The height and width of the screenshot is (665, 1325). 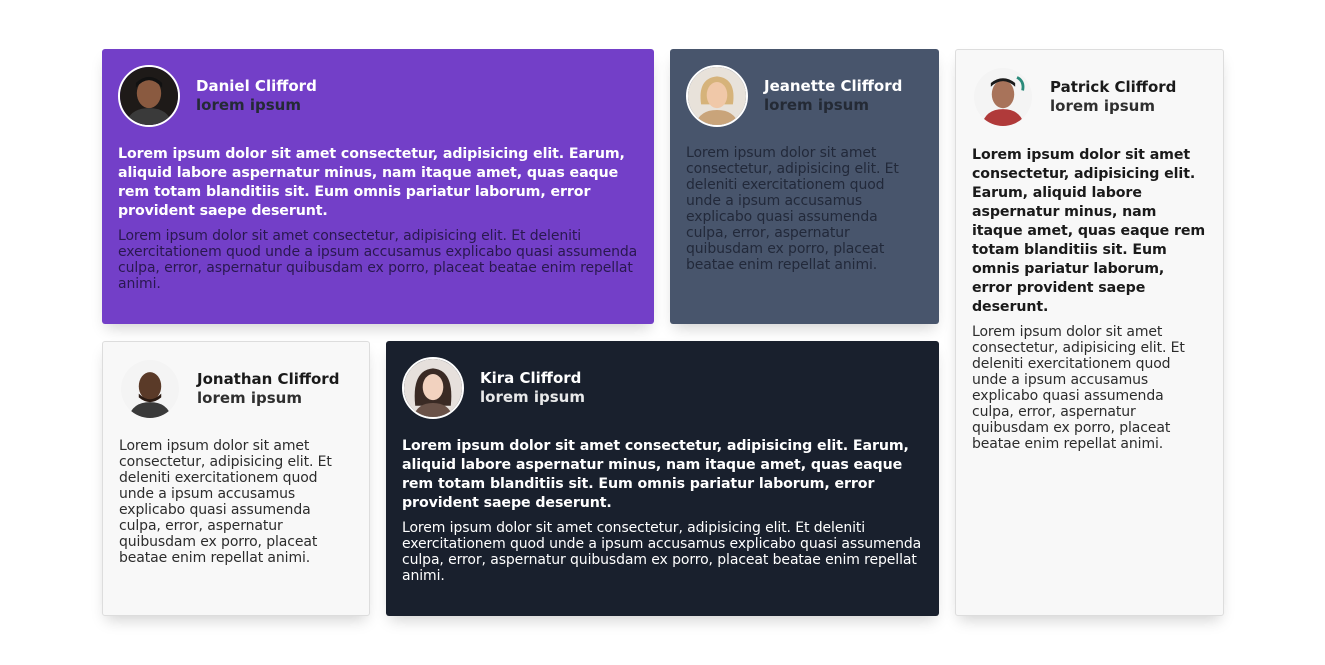 I want to click on card-header: Jonathan Clifford lorem ipsum, so click(x=236, y=389).